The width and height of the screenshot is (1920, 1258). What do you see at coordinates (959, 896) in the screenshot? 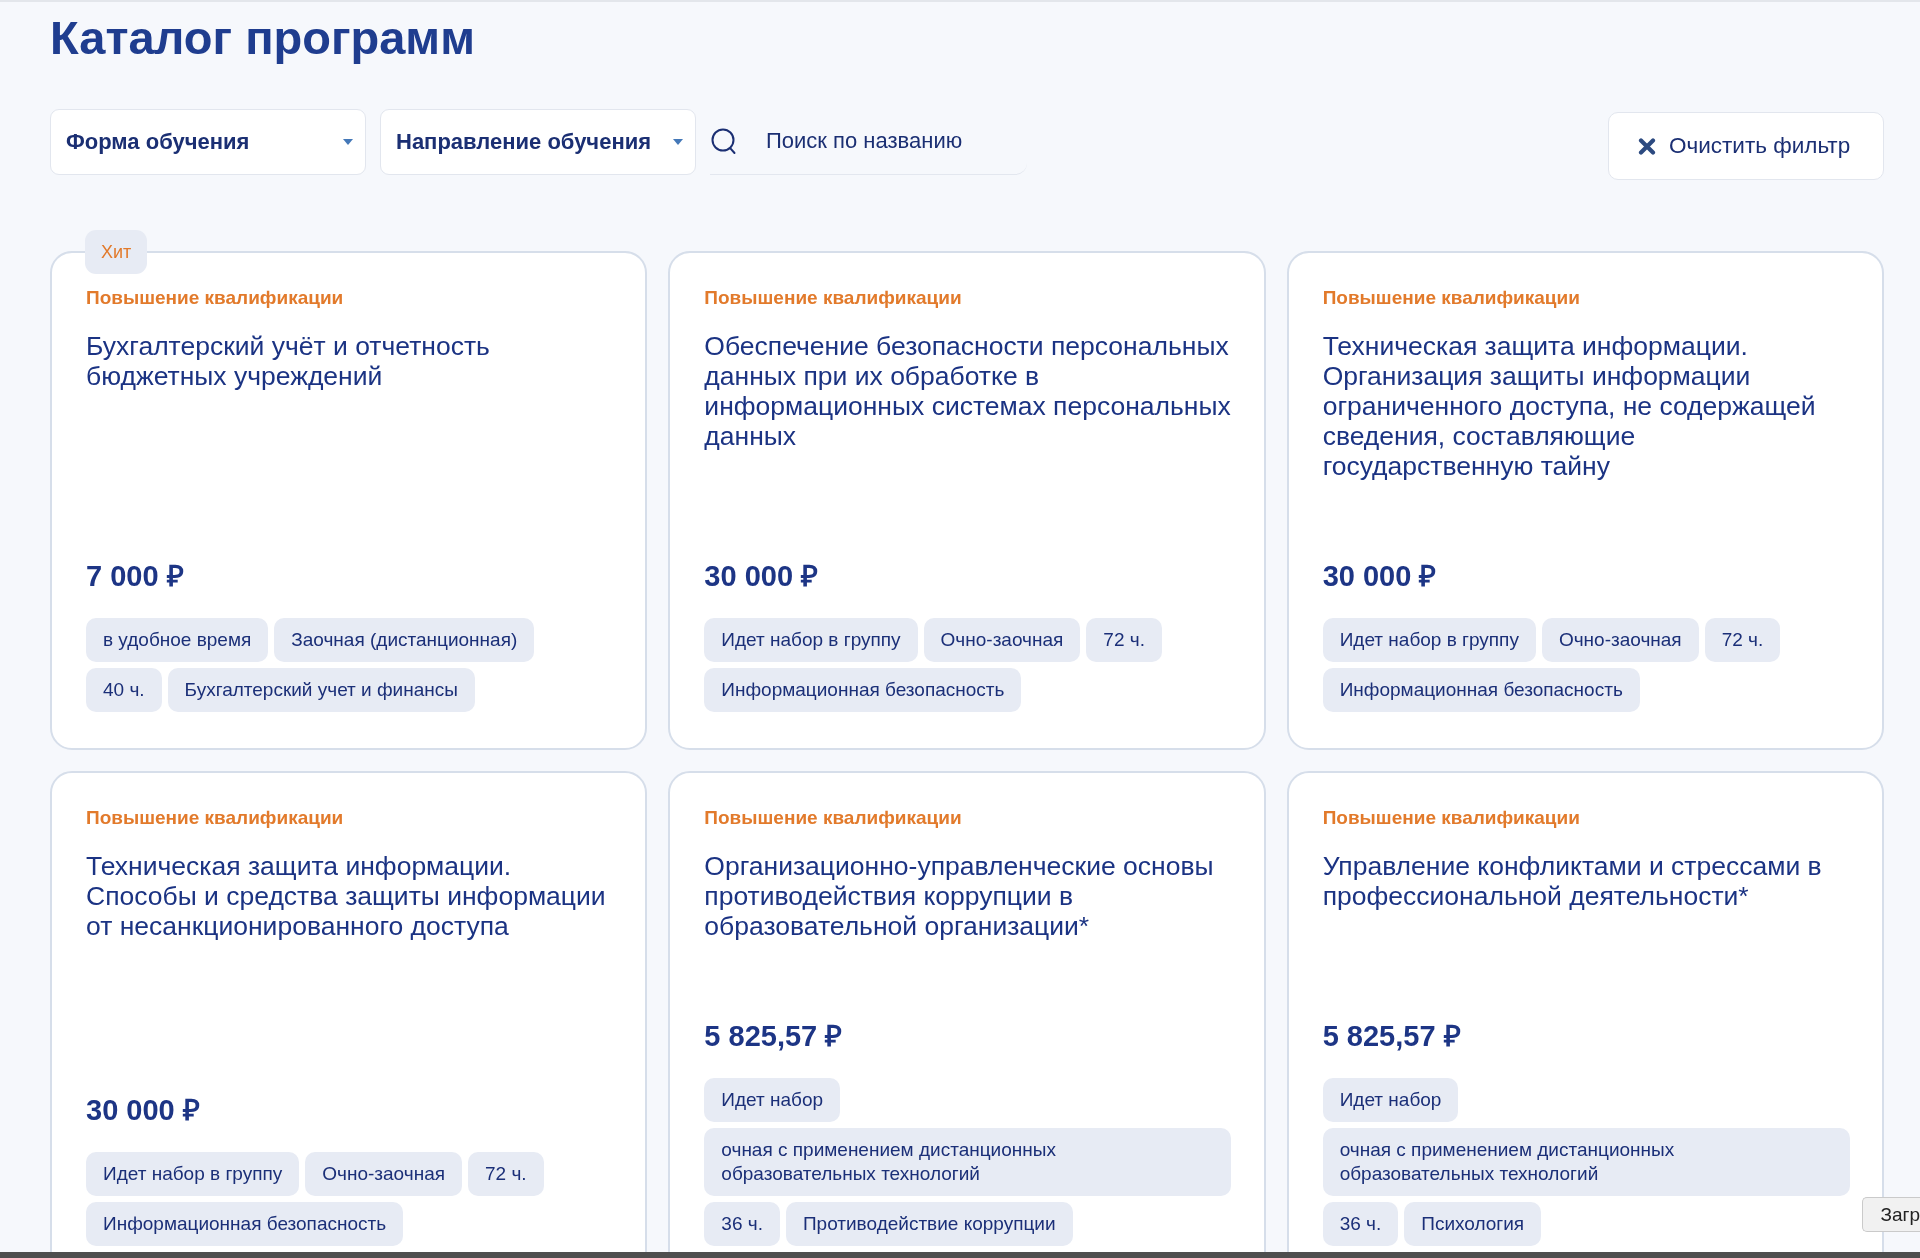
I see `program-title: Организационно-управленческие основы противодействия коррупции в образовательной организации*` at bounding box center [959, 896].